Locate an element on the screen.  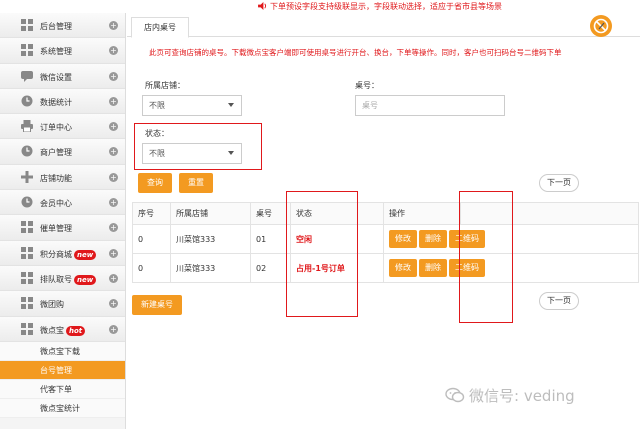
sidebar-item: 微团购 + is located at coordinates (62, 304).